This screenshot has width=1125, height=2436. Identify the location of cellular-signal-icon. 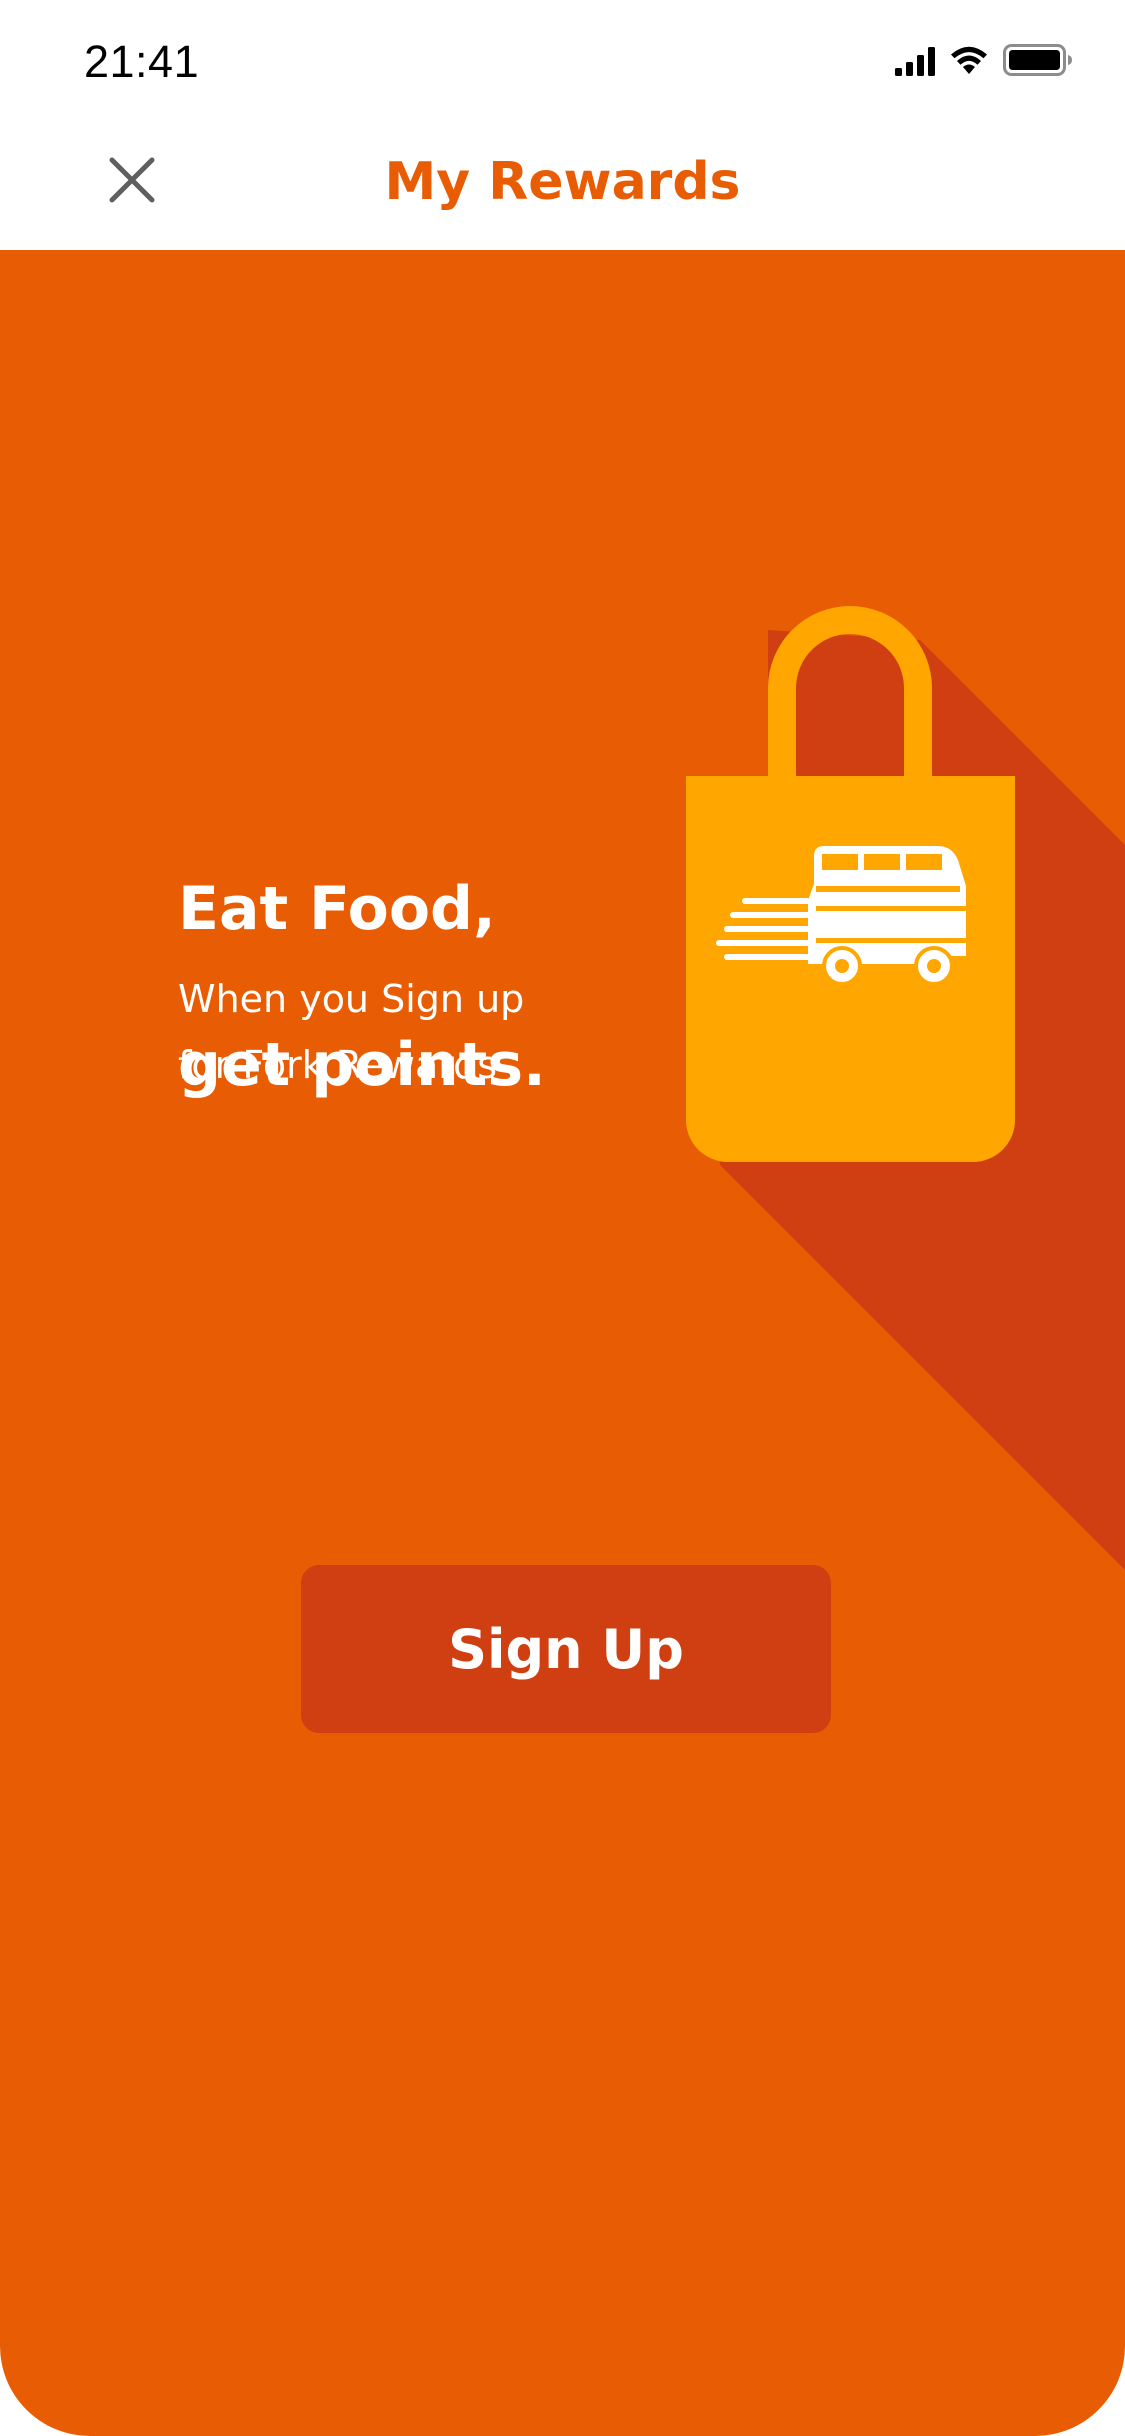
(915, 63).